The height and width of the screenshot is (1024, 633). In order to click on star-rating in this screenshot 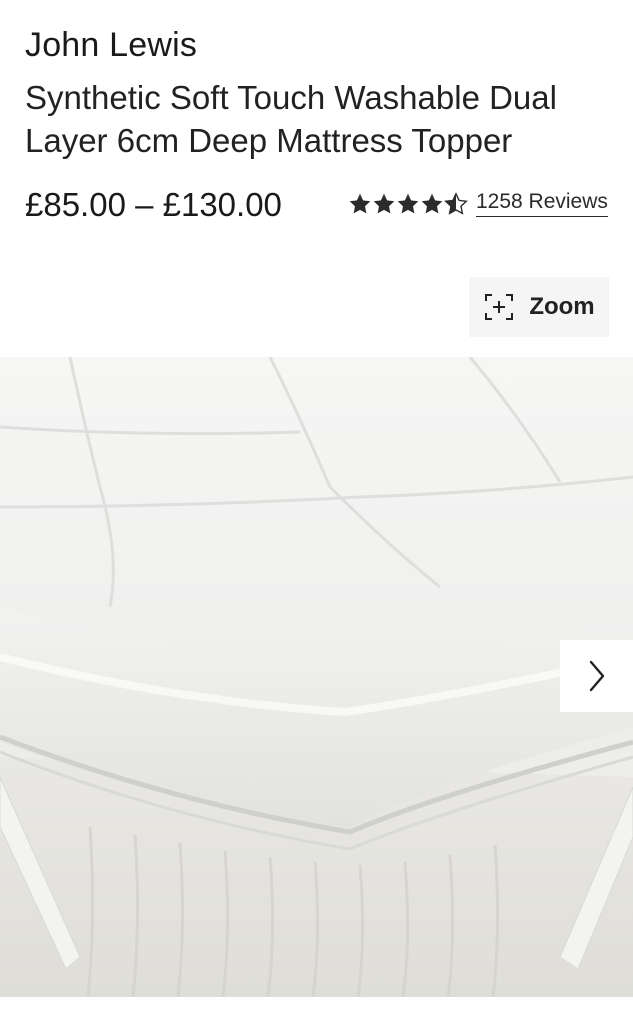, I will do `click(408, 203)`.